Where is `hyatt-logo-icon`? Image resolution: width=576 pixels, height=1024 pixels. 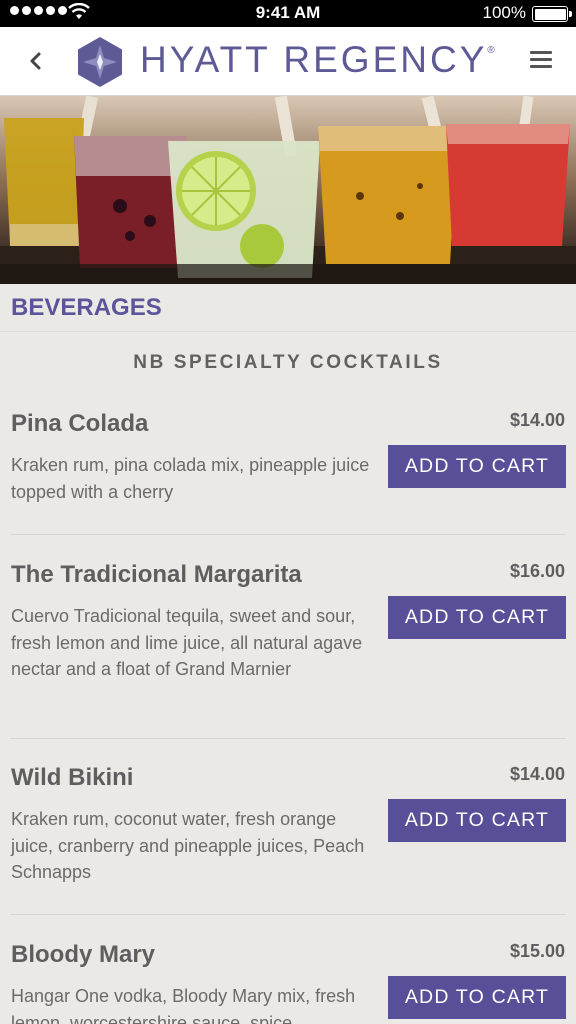 hyatt-logo-icon is located at coordinates (100, 62).